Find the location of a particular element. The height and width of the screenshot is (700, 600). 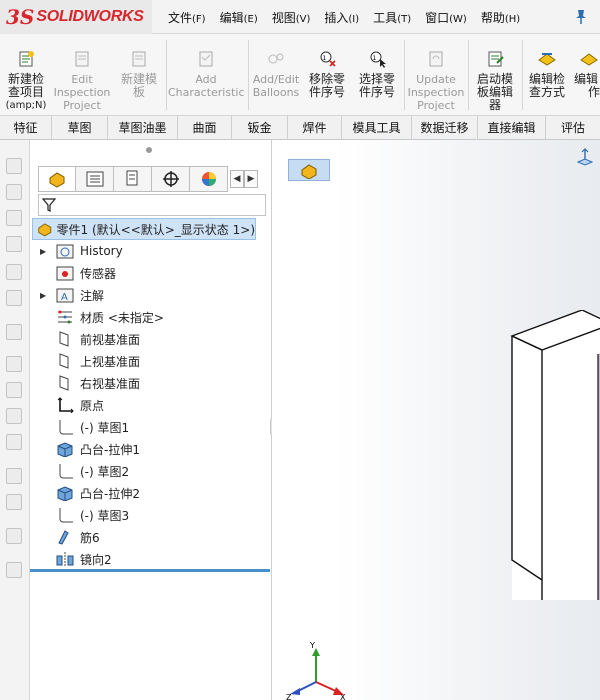

loft-icon is located at coordinates (14, 244).